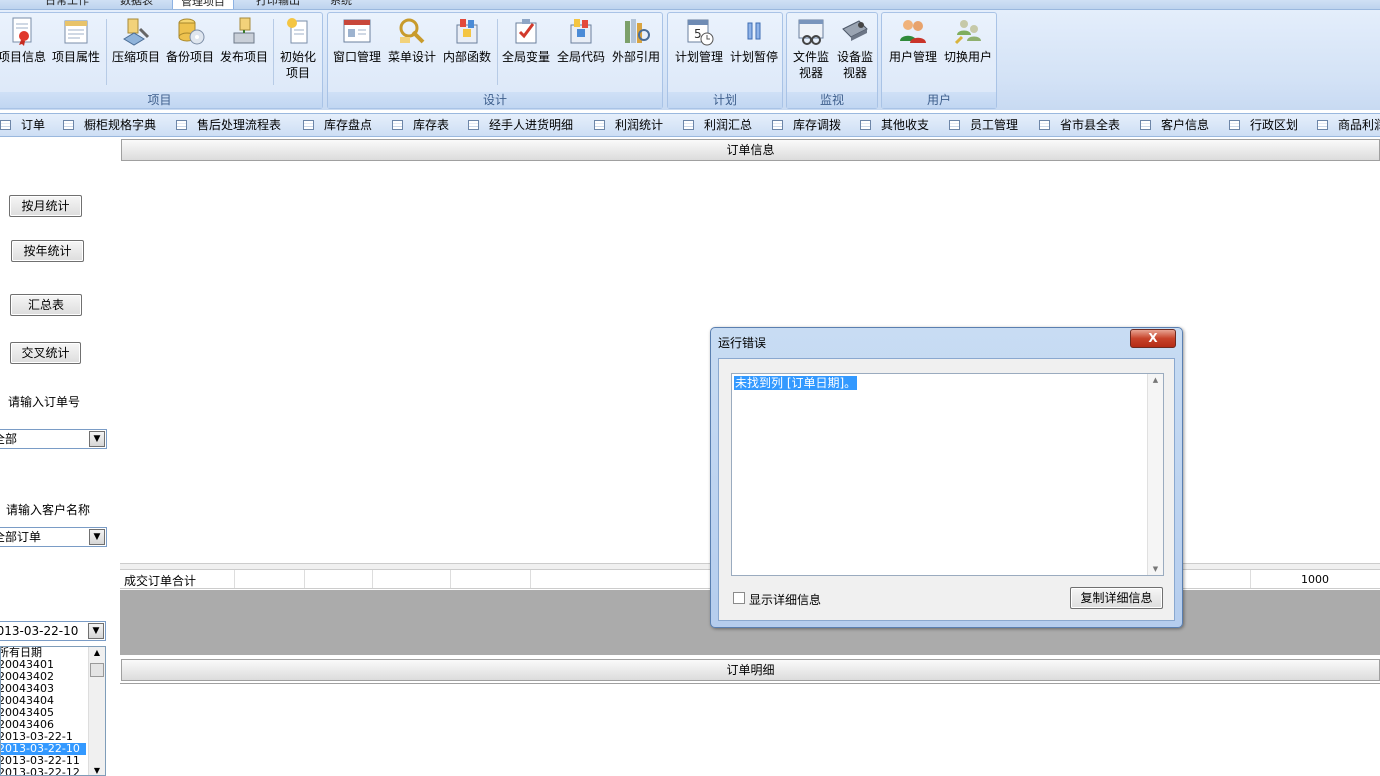 The width and height of the screenshot is (1380, 776). I want to click on table-tab-cabinet-spec: 橱柜规格字典, so click(109, 125).